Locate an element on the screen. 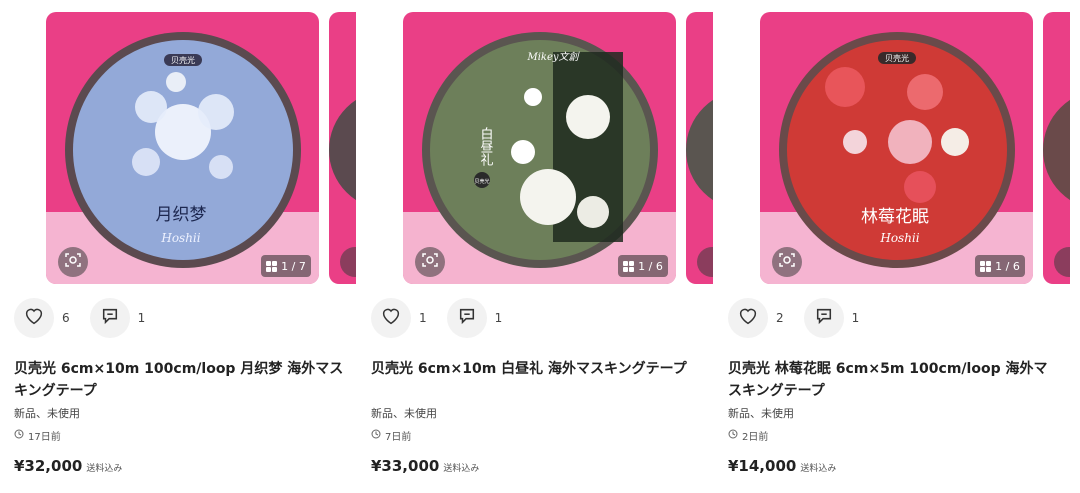  action-row: 6 1 is located at coordinates (89, 318).